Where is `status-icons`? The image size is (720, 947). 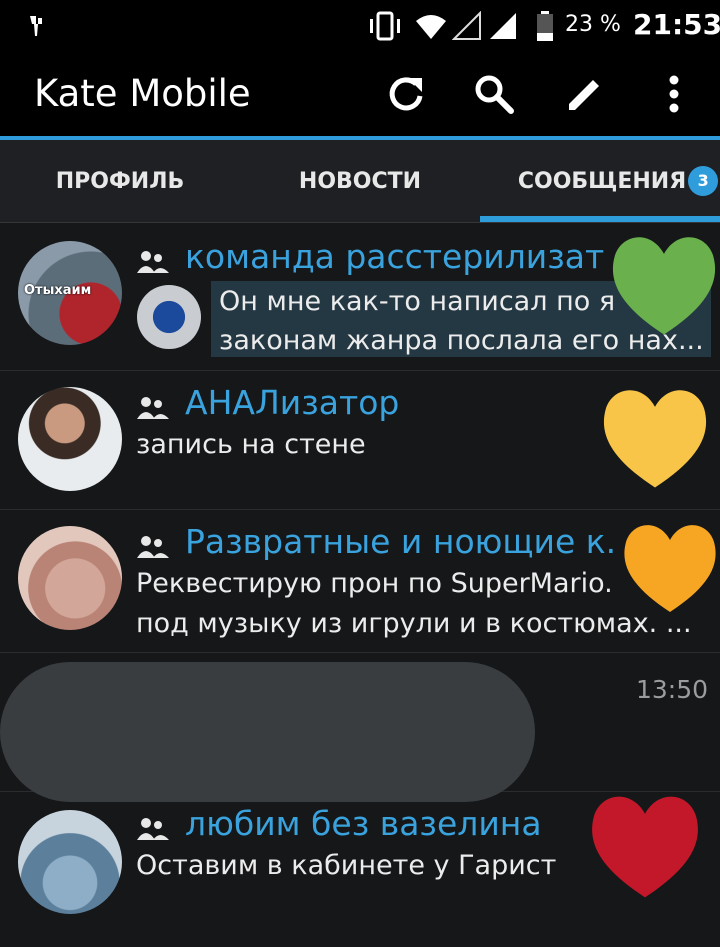 status-icons is located at coordinates (461, 26).